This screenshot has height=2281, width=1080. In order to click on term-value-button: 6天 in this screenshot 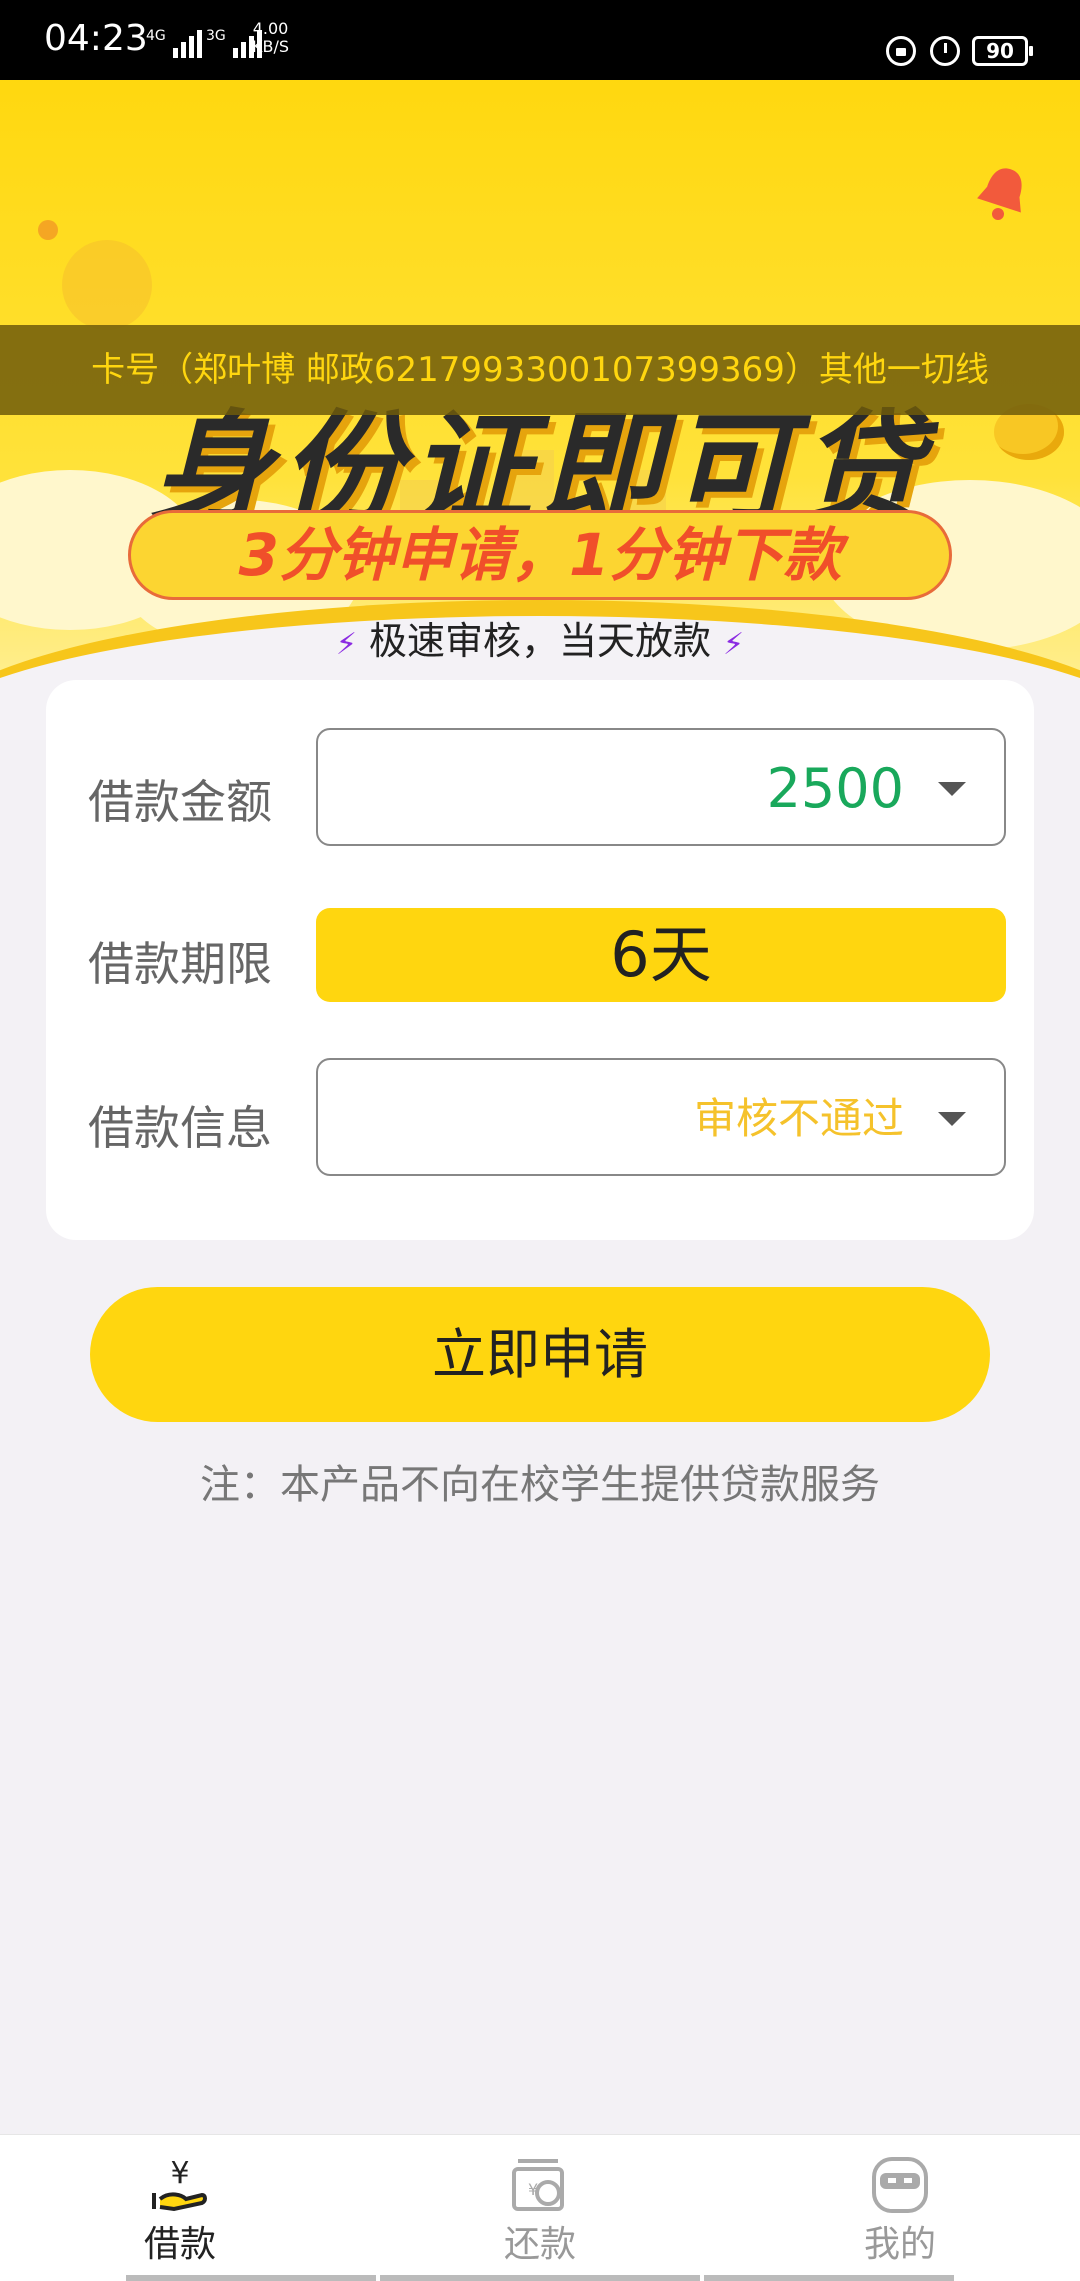, I will do `click(661, 955)`.